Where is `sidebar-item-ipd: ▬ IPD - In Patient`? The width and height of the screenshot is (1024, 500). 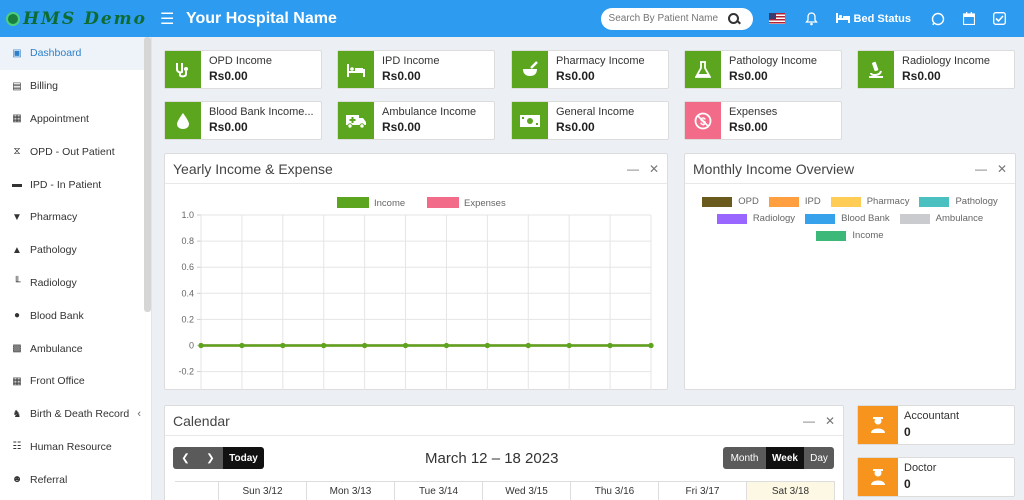
sidebar-item-ipd: ▬ IPD - In Patient is located at coordinates (75, 184).